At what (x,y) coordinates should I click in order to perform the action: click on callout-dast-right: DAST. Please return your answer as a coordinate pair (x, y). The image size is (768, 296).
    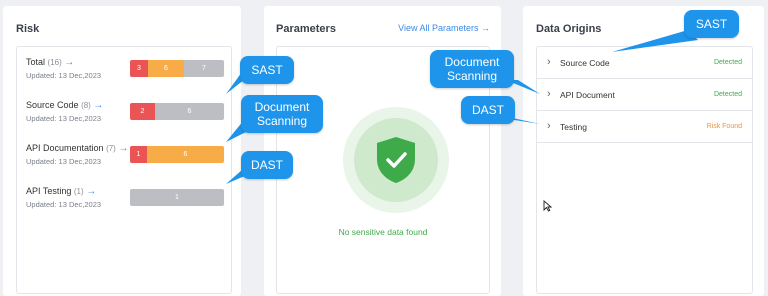
    Looking at the image, I should click on (488, 110).